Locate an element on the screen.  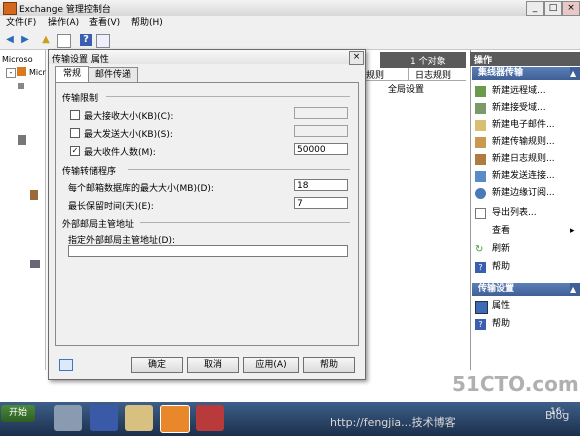
minimize-button: _ is located at coordinates (535, 8).